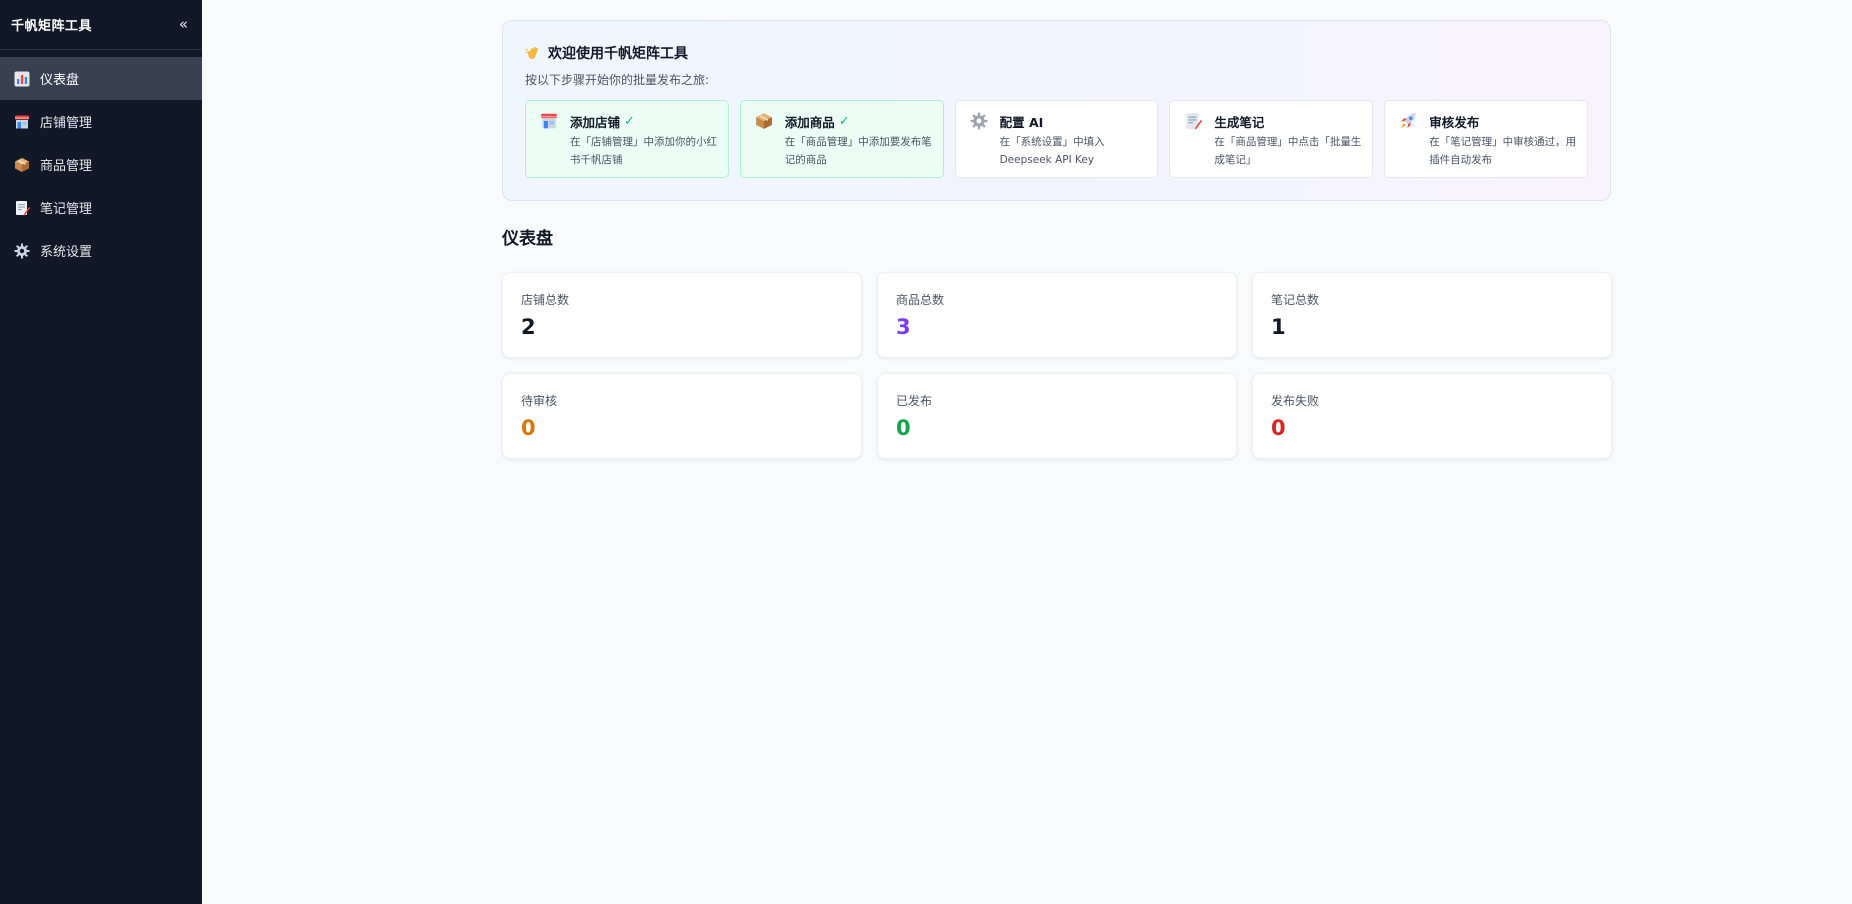 Image resolution: width=1852 pixels, height=904 pixels. What do you see at coordinates (1239, 122) in the screenshot?
I see `step-title-text: 生成笔记` at bounding box center [1239, 122].